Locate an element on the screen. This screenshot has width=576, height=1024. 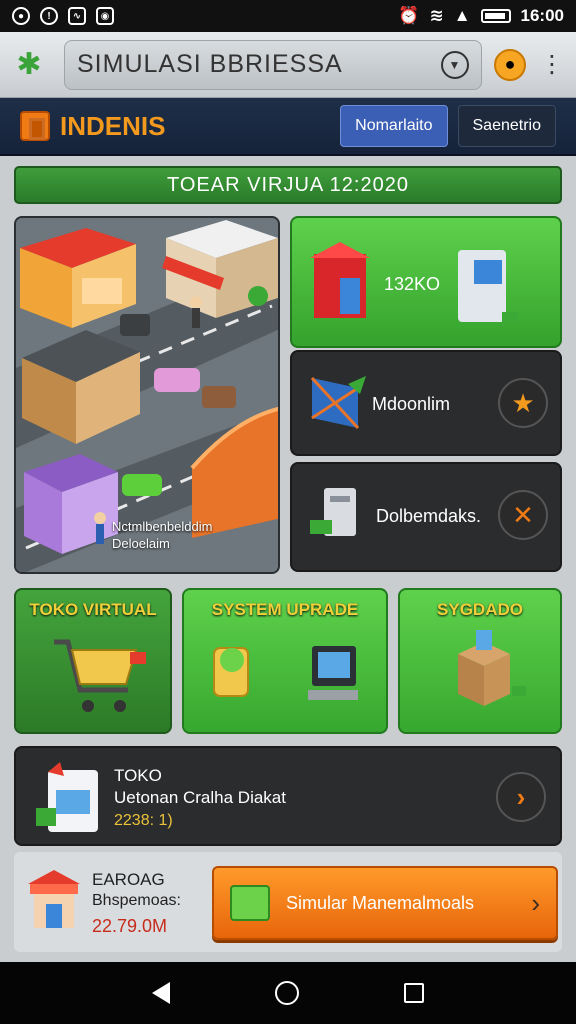
brand-name: INDENIS is located at coordinates (113, 125).